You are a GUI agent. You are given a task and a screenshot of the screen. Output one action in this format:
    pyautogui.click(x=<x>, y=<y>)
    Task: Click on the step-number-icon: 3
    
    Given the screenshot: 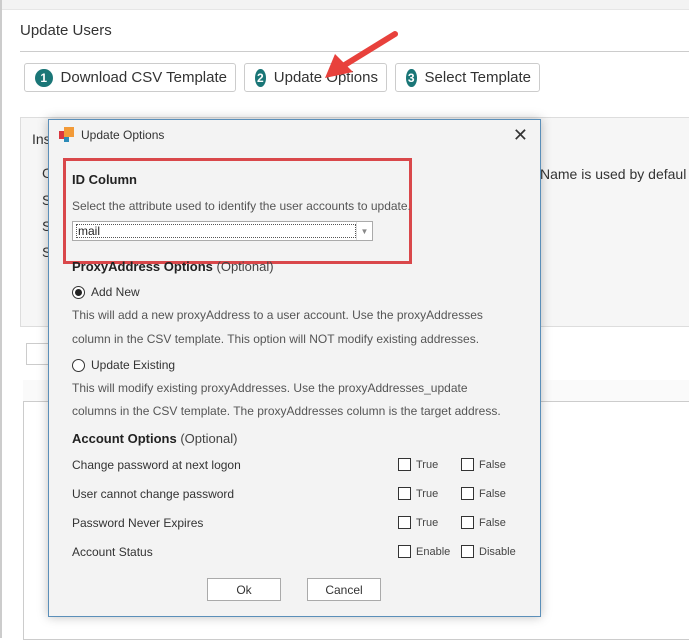 What is the action you would take?
    pyautogui.click(x=411, y=77)
    